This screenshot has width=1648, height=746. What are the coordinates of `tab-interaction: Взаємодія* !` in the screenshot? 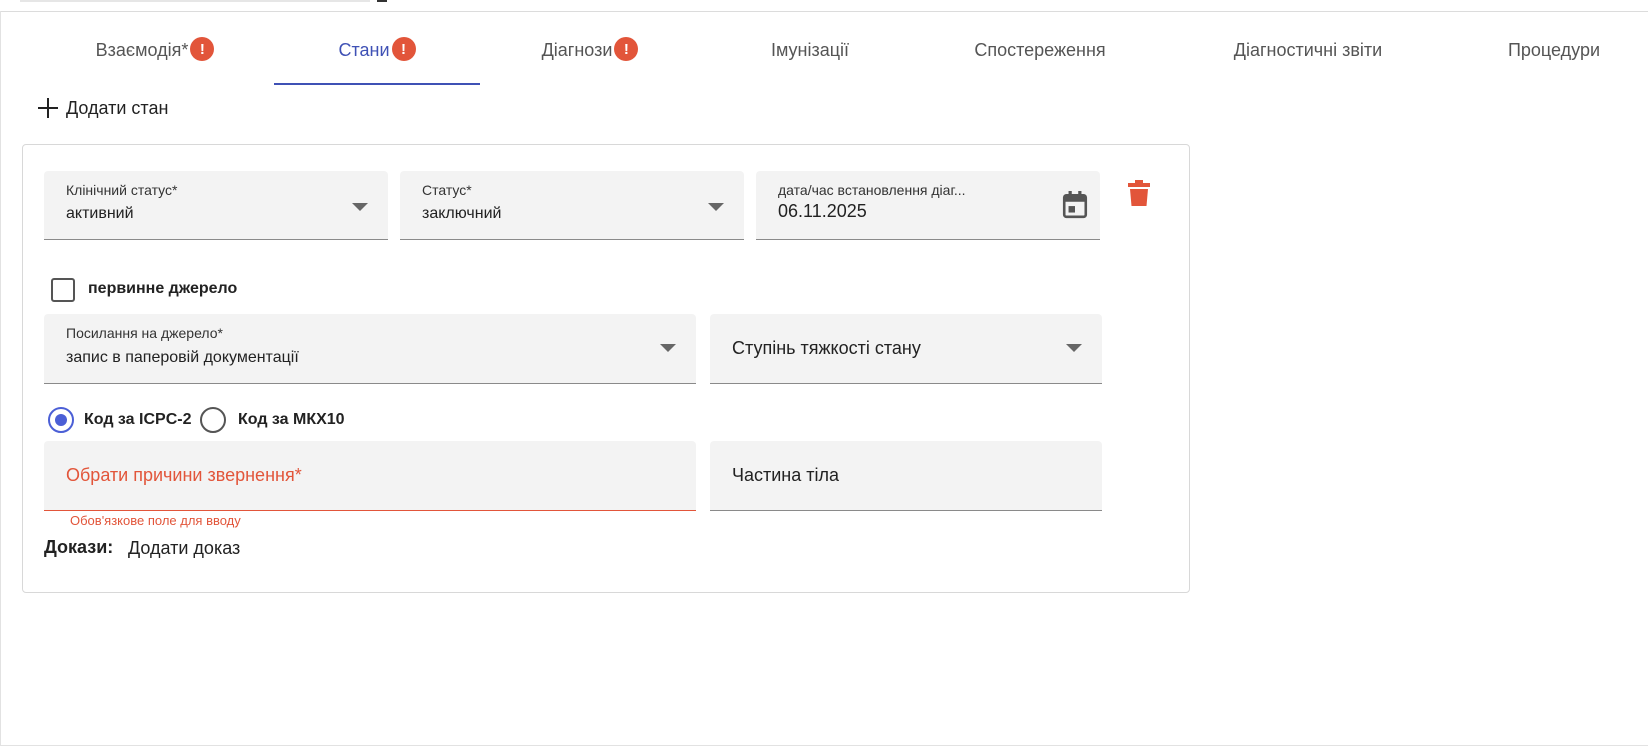 It's located at (155, 60).